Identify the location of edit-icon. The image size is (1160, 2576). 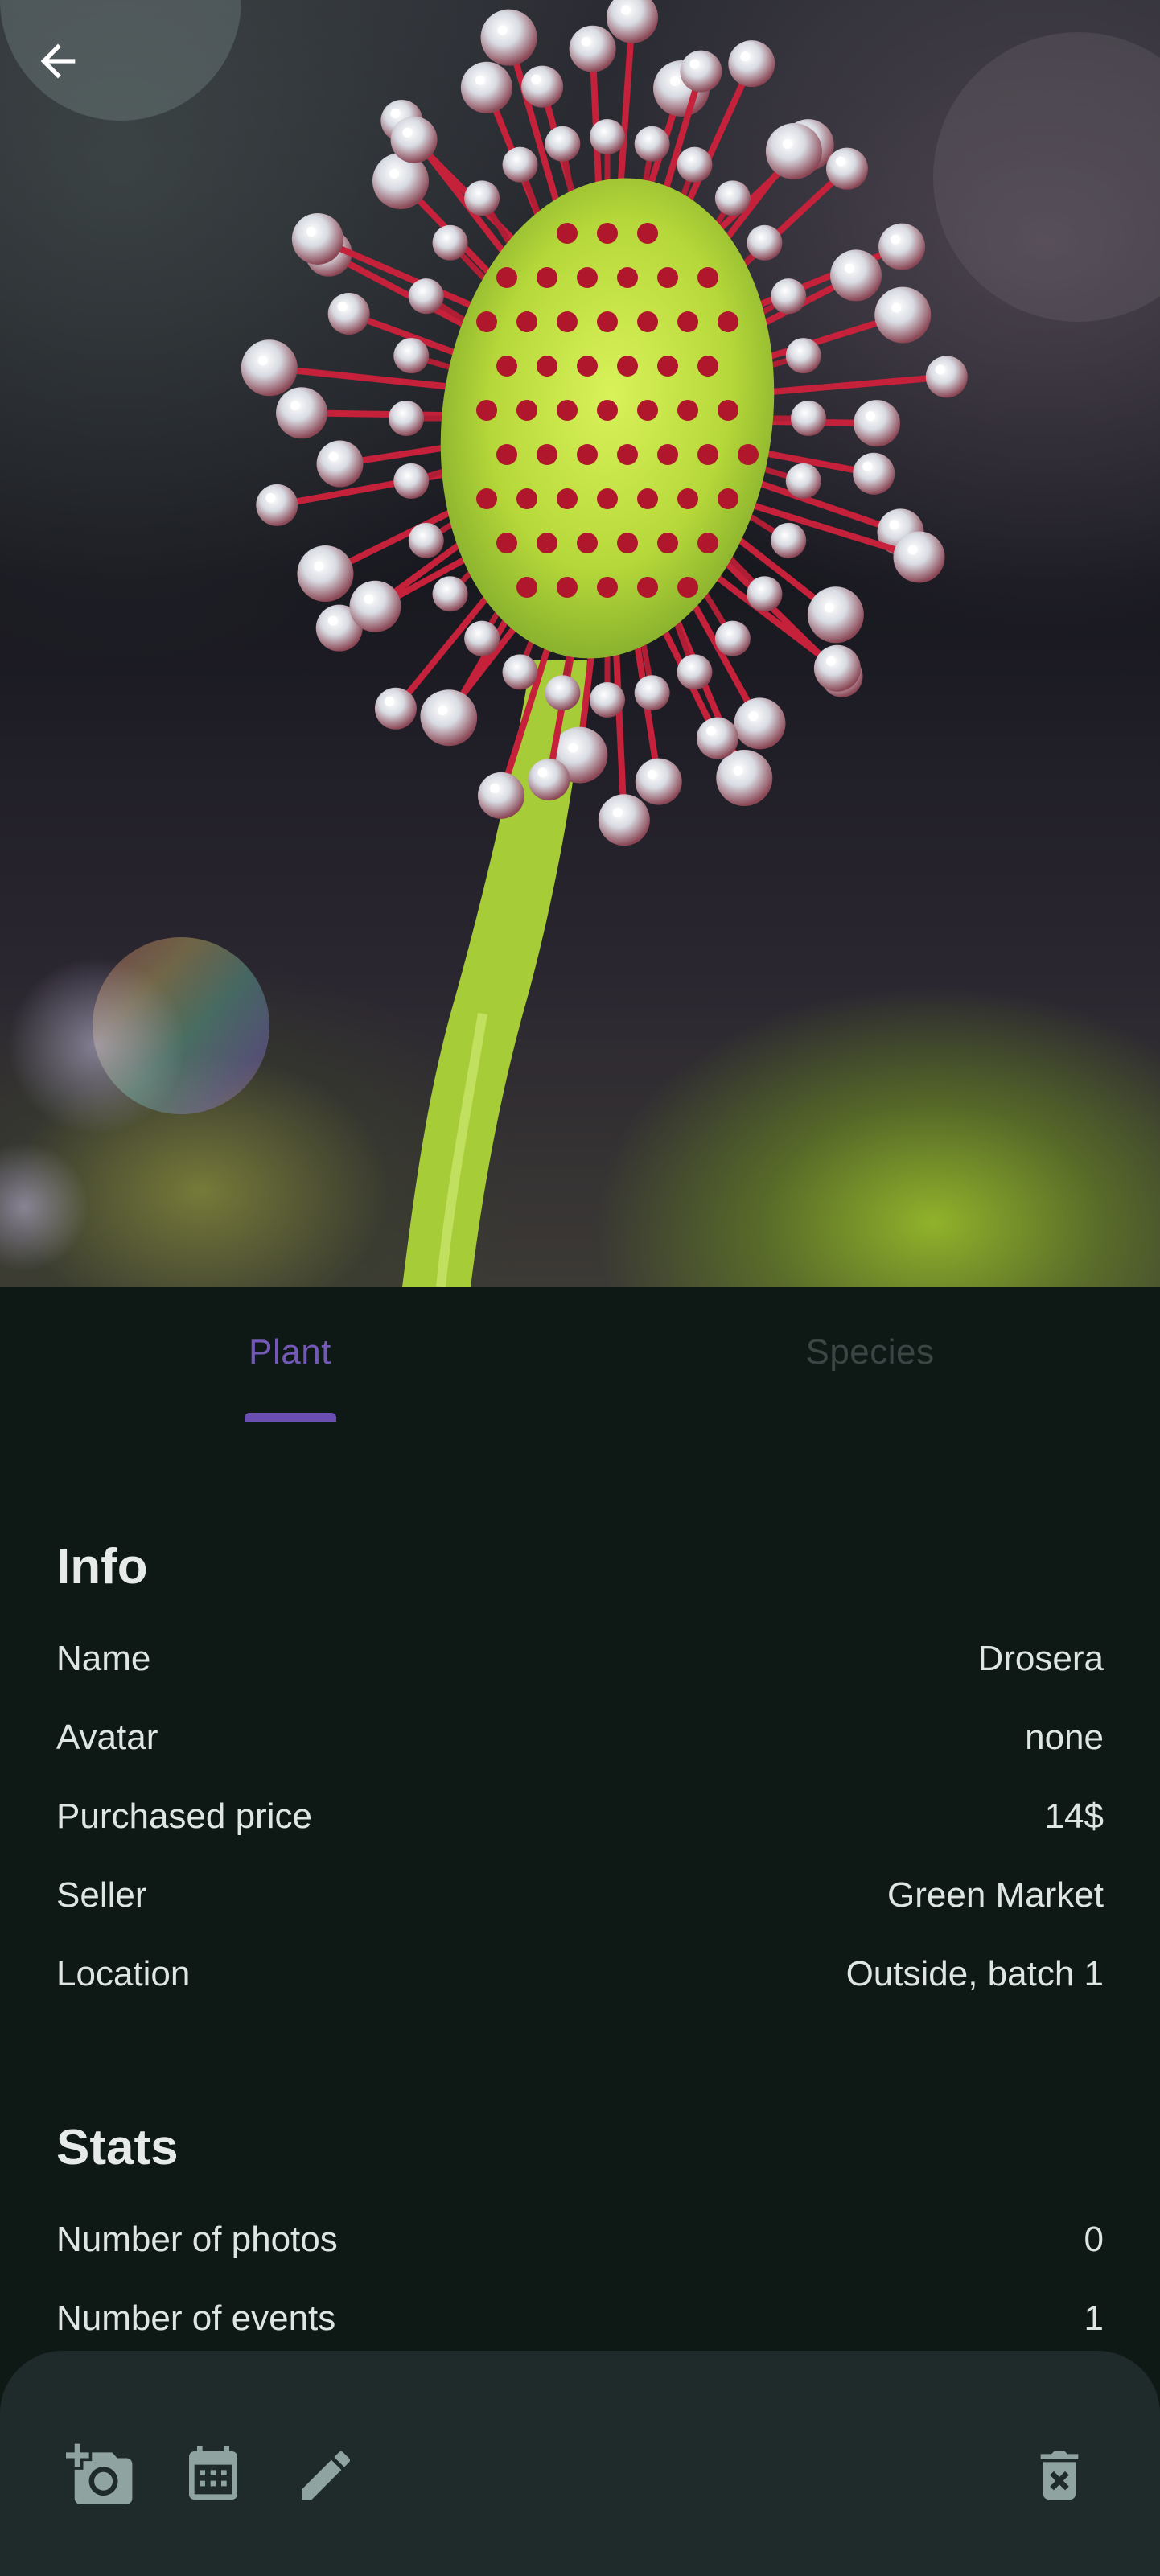
(326, 2475).